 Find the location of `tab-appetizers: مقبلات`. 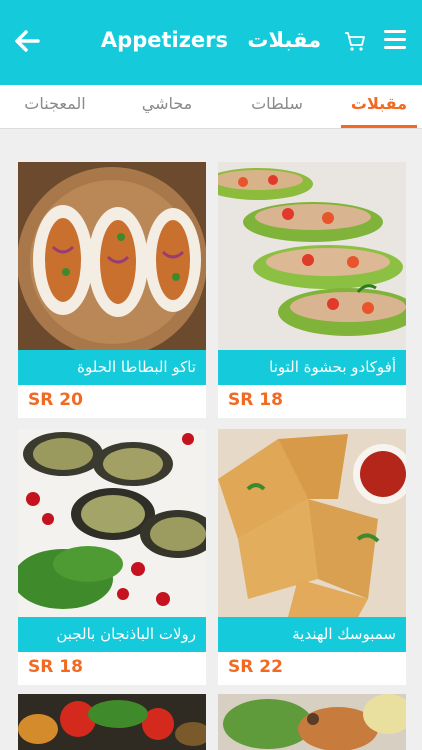

tab-appetizers: مقبلات is located at coordinates (375, 103).